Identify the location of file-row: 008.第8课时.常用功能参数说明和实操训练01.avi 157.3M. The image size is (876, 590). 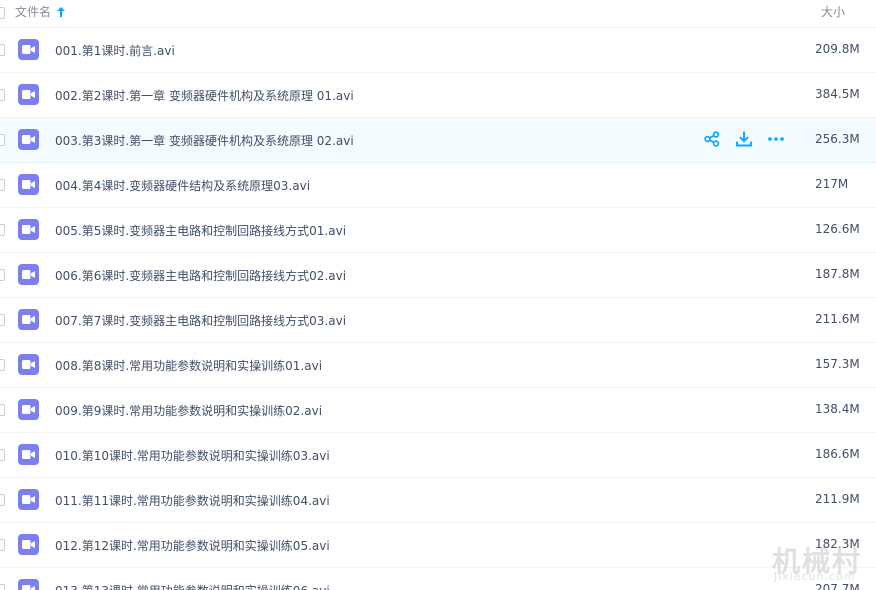
(438, 365).